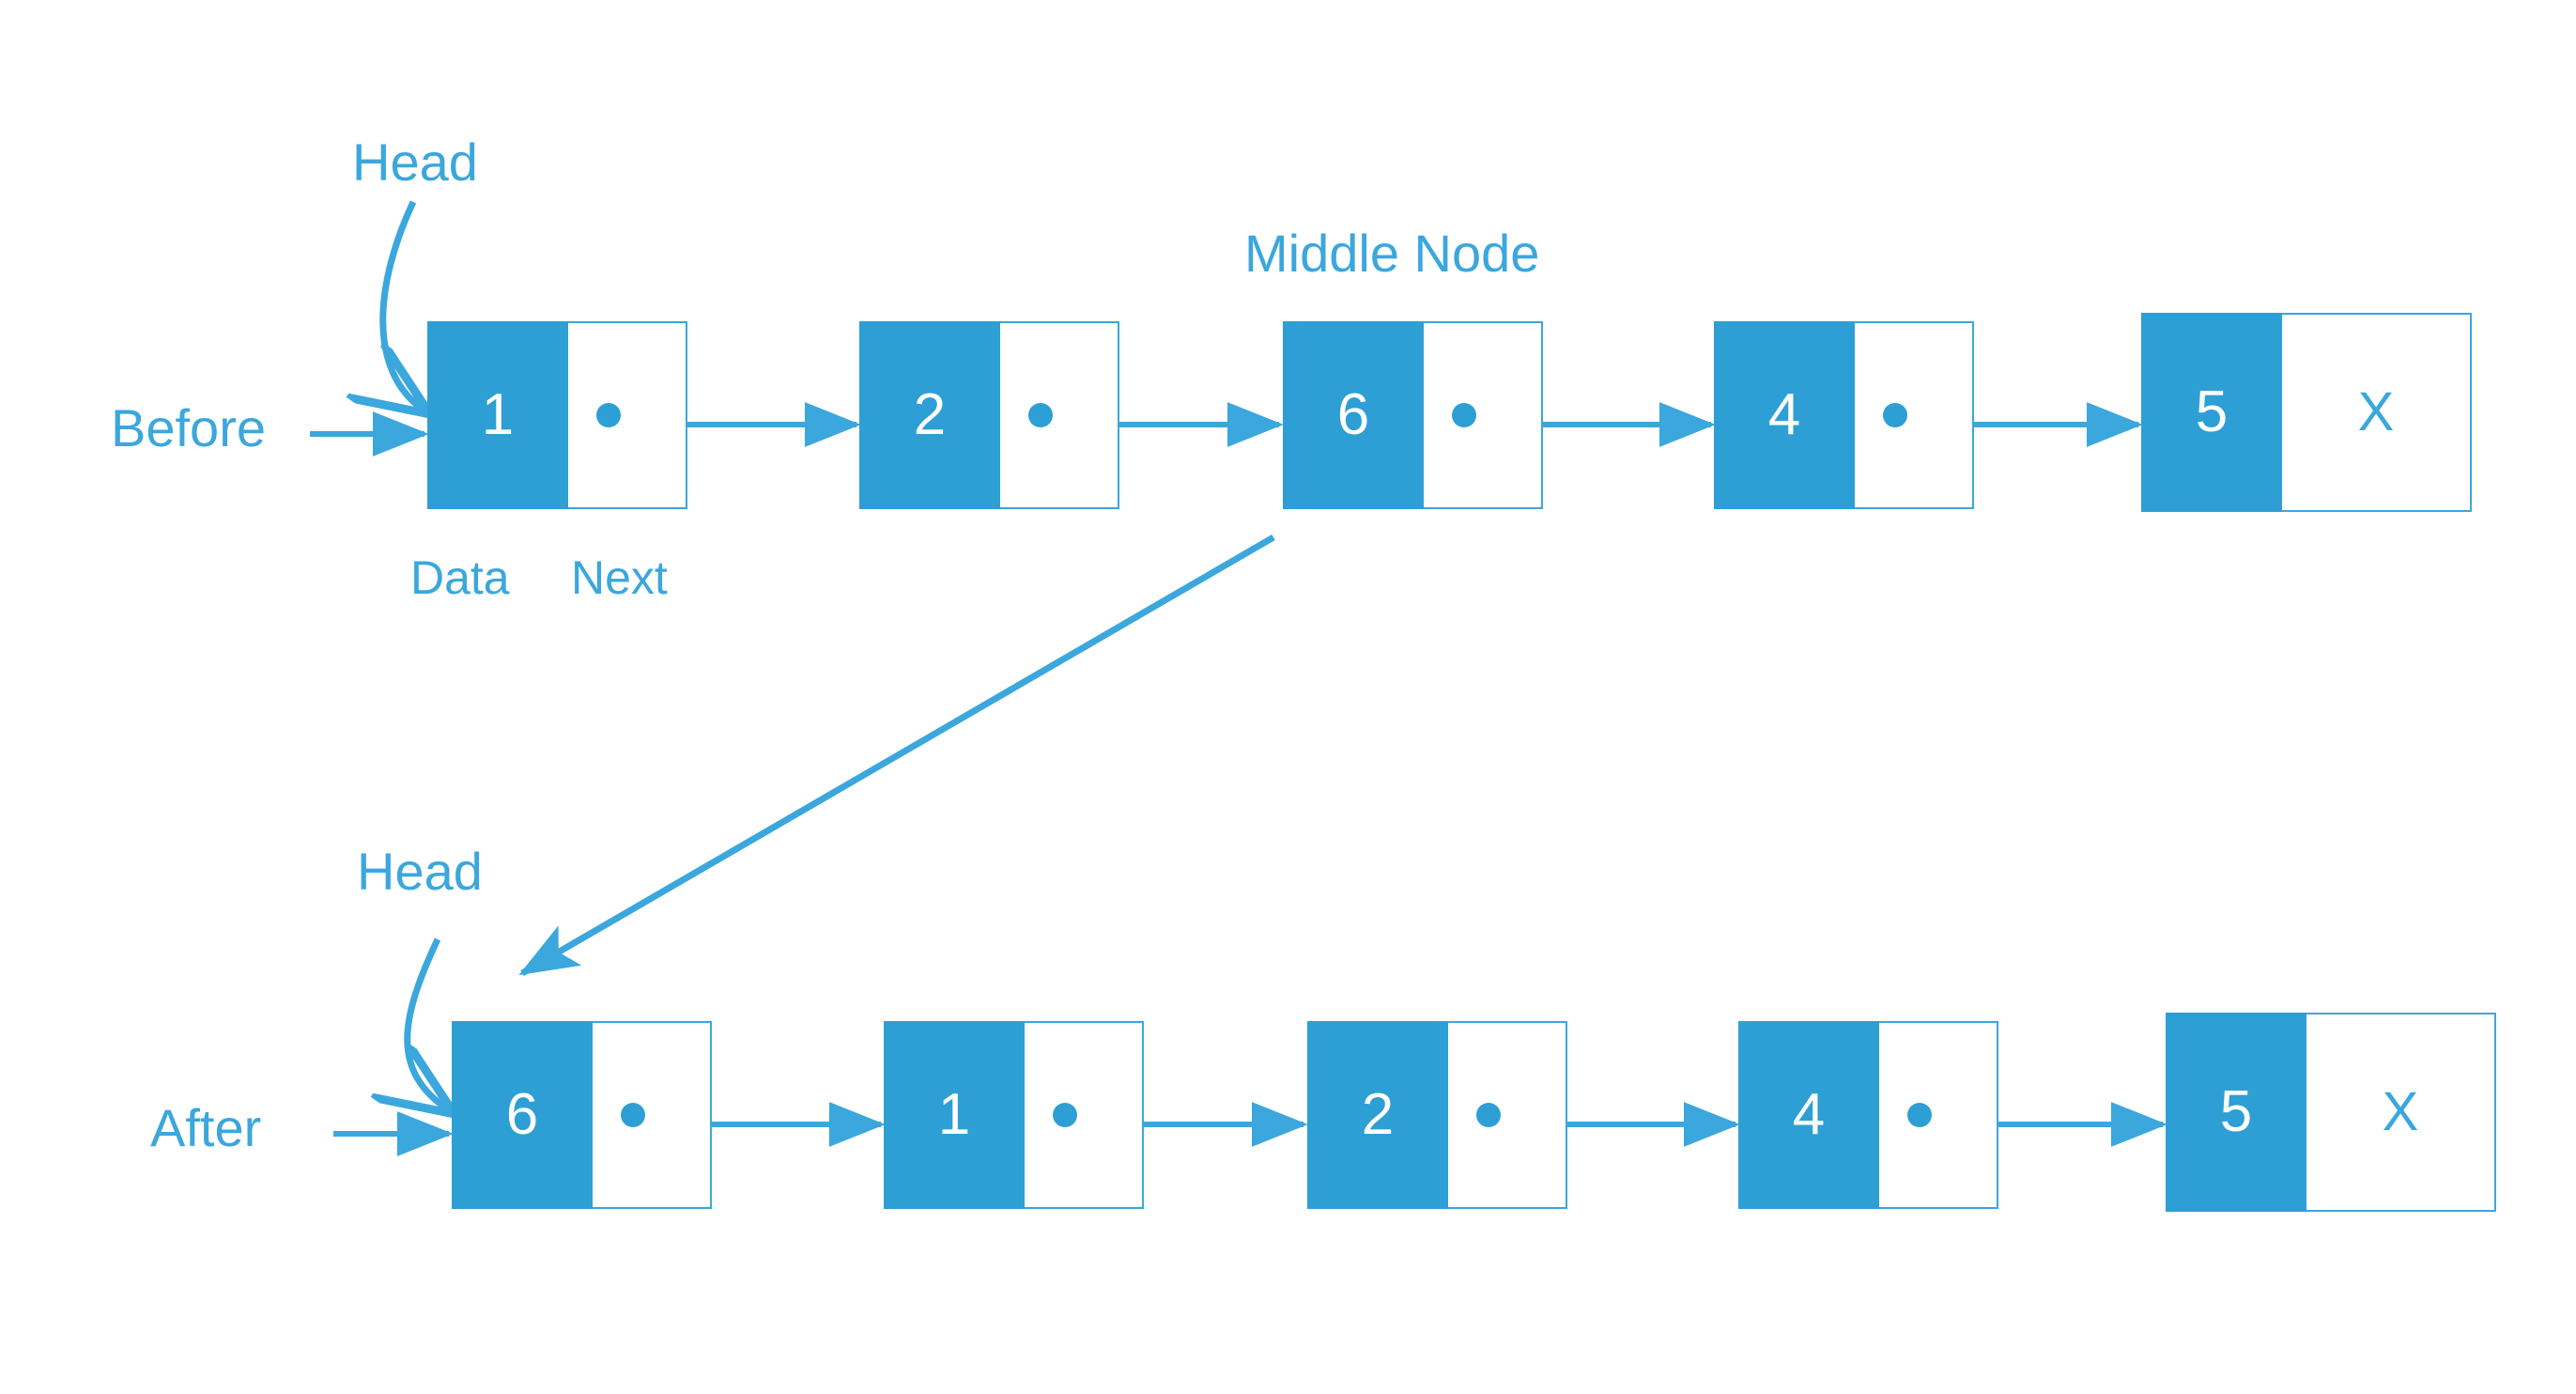  Describe the element at coordinates (1392, 253) in the screenshot. I see `middle-node-label: Middle Node` at that location.